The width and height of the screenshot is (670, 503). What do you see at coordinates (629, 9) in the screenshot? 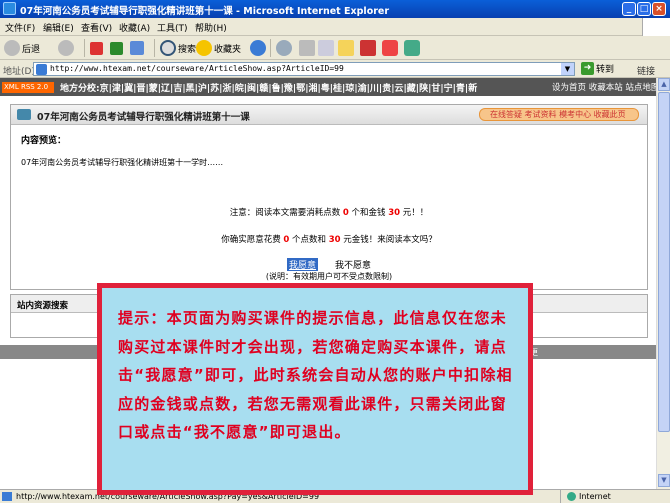
I see `minimize-button: _` at bounding box center [629, 9].